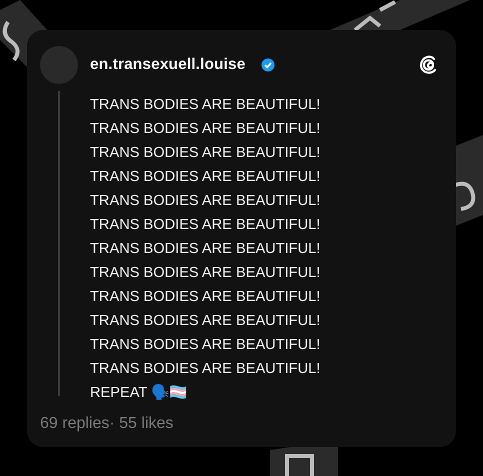 This screenshot has height=476, width=483. What do you see at coordinates (241, 424) in the screenshot?
I see `post-stats: 69 replies· 55 likes` at bounding box center [241, 424].